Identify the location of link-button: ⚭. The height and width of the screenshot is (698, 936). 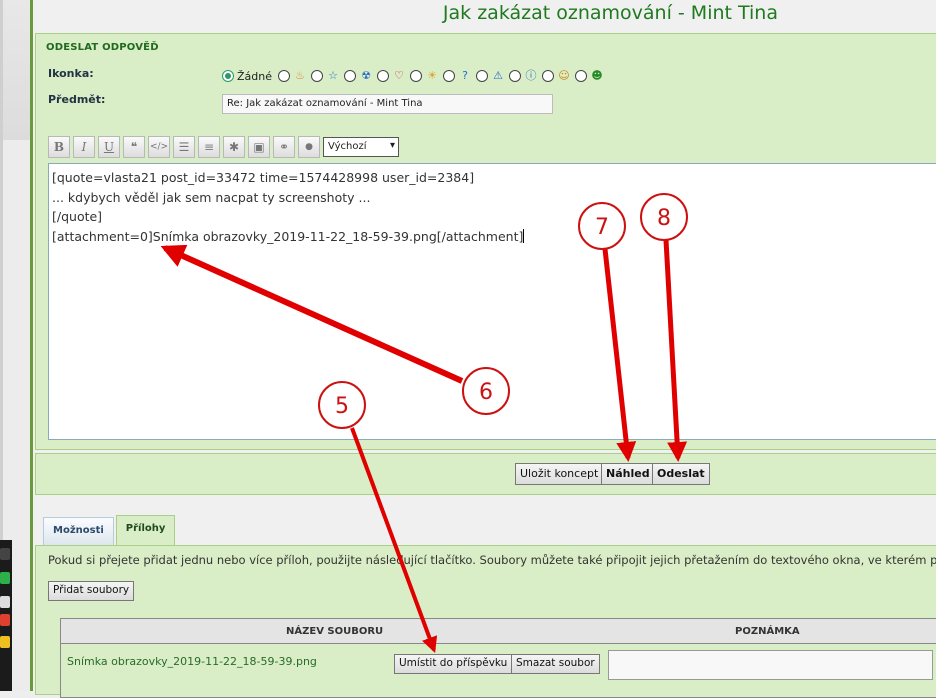
(284, 147).